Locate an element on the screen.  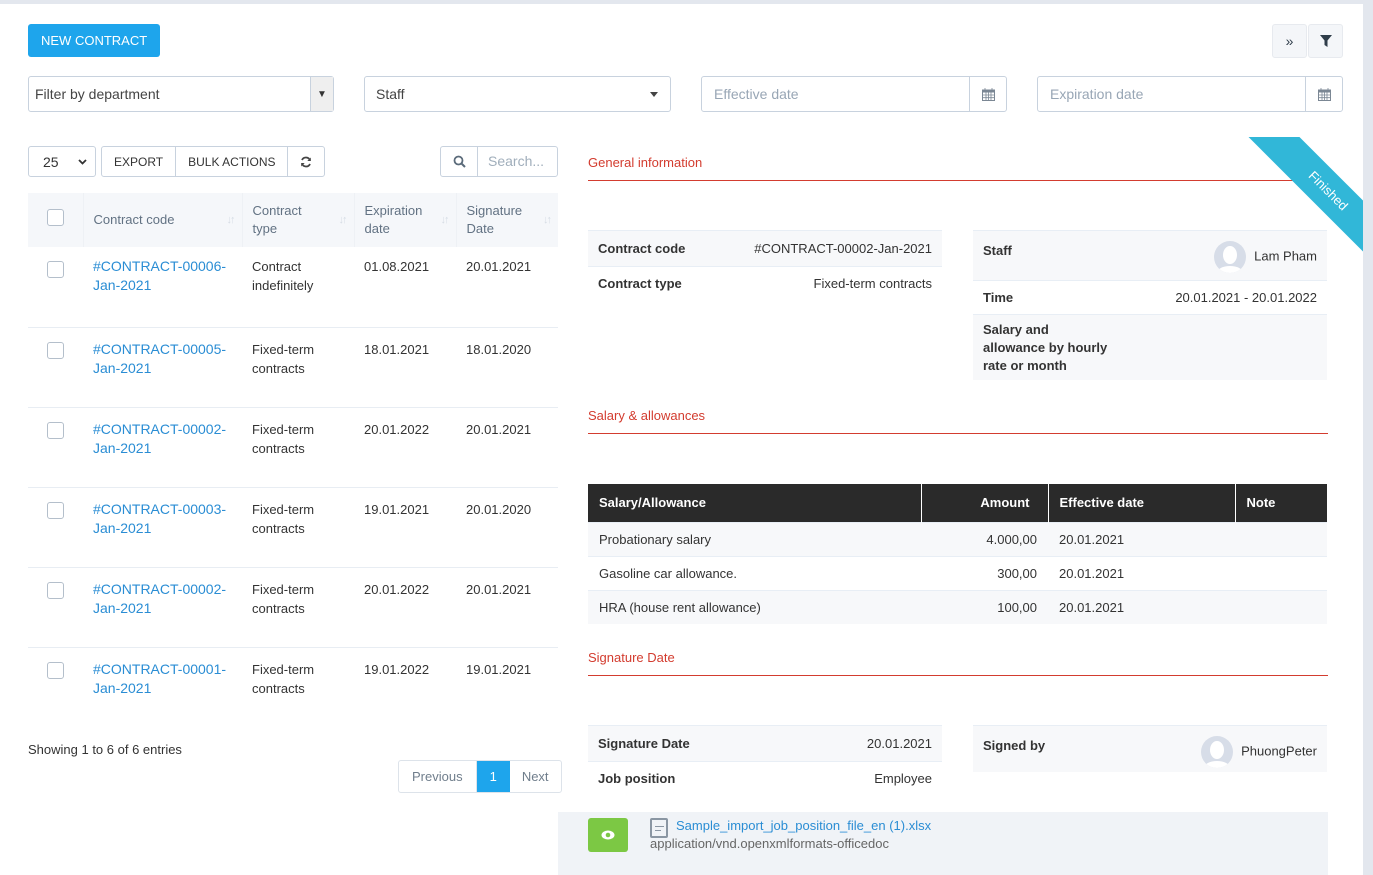
department-filter: Filter by department ▼ is located at coordinates (181, 94).